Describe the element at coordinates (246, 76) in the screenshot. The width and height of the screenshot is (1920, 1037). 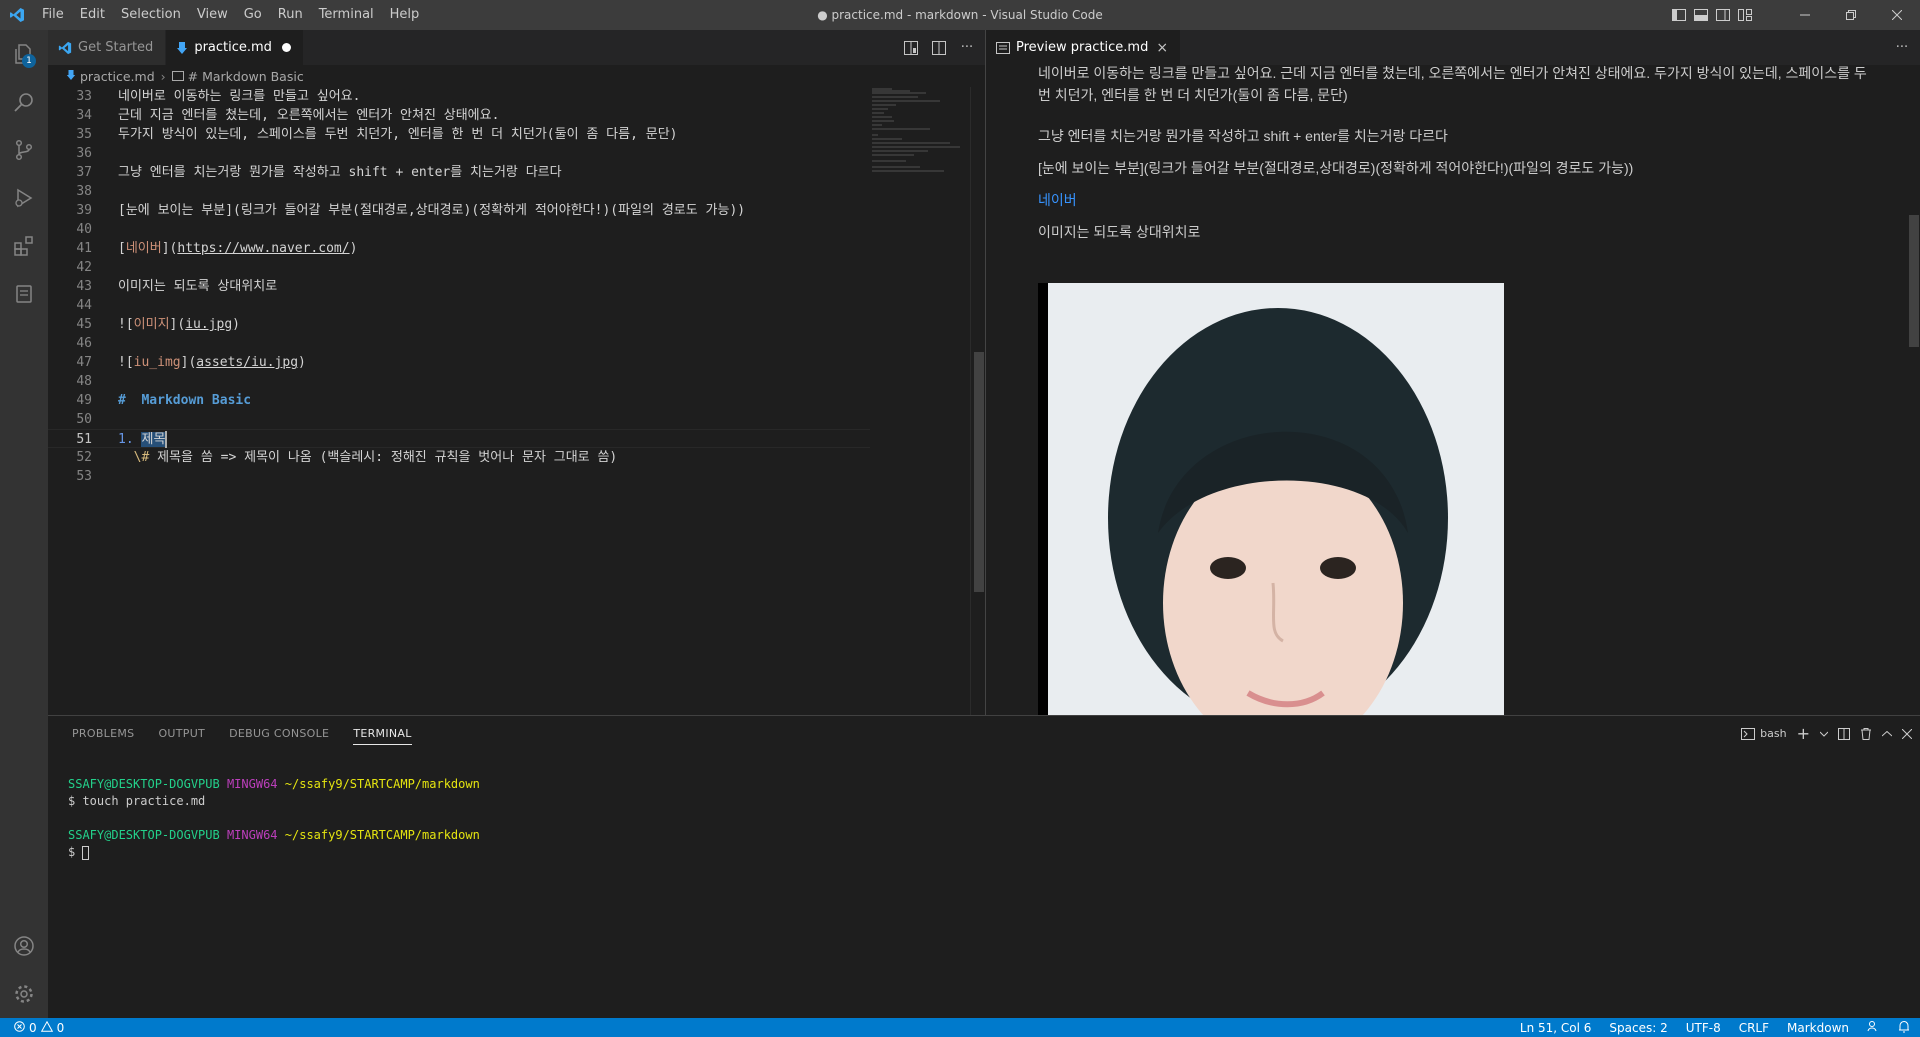
I see `breadcrumb-symbol: # Markdown Basic` at that location.